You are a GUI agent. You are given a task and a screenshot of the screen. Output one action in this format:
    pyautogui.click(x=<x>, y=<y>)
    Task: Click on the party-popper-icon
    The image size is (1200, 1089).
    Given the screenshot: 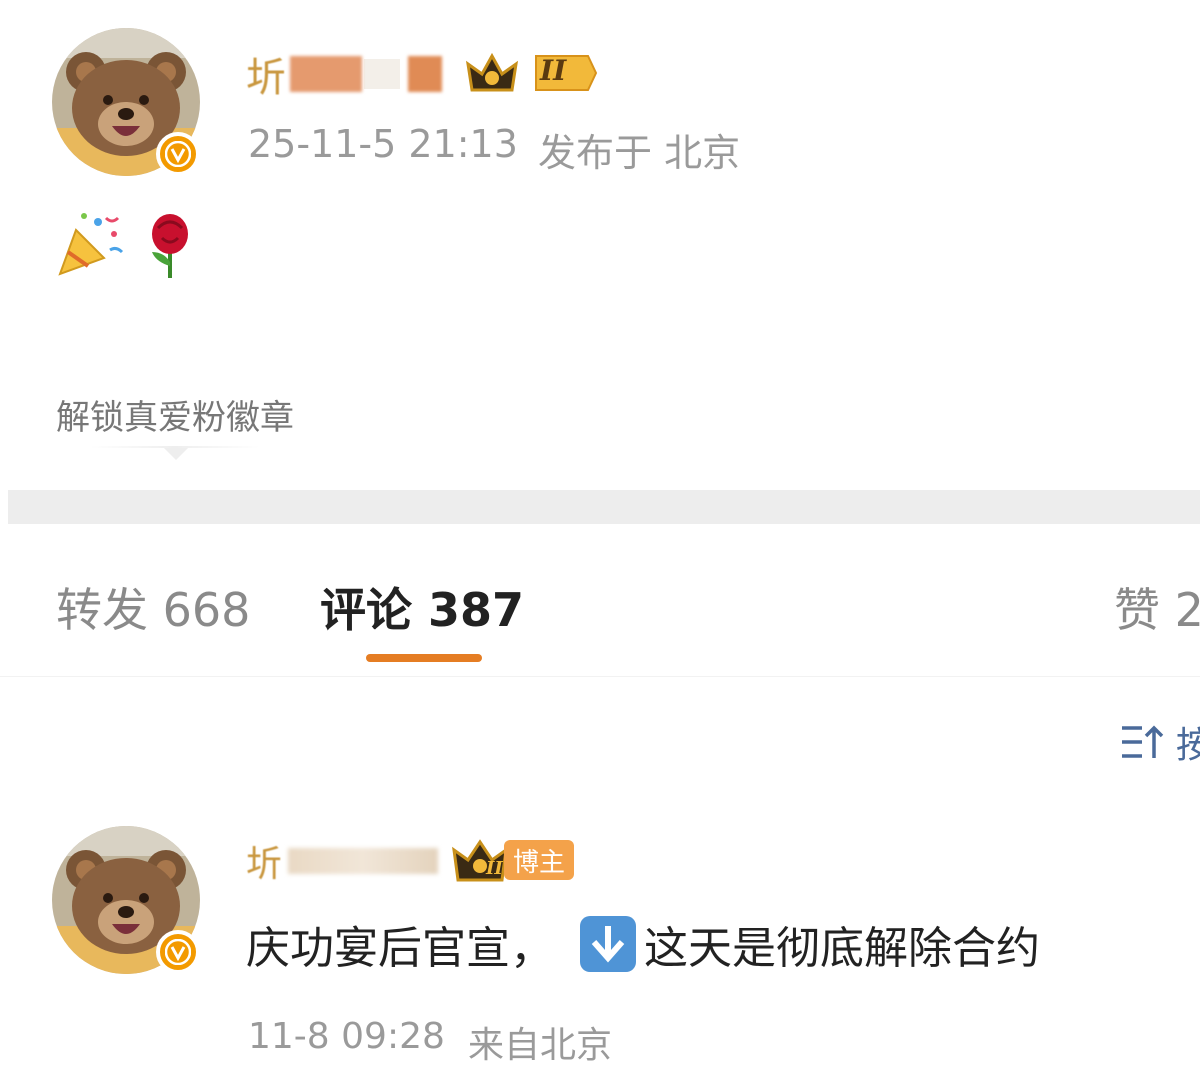 What is the action you would take?
    pyautogui.click(x=91, y=244)
    